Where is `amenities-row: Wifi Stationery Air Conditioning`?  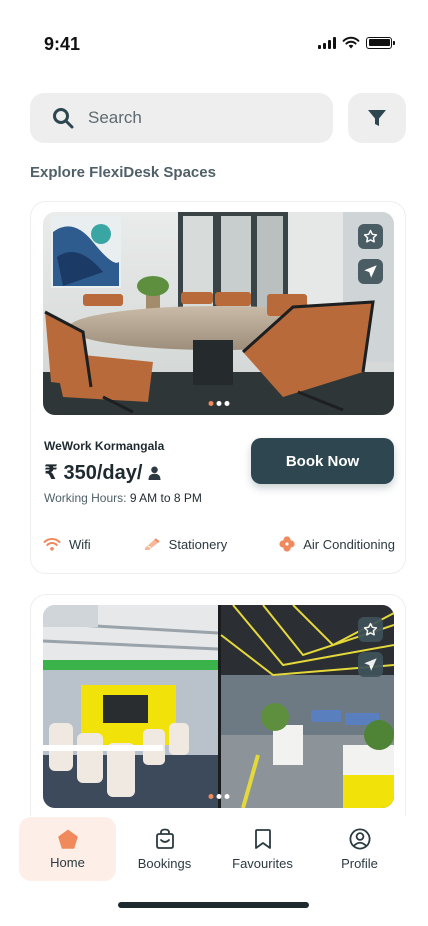
amenities-row: Wifi Stationery Air Conditioning is located at coordinates (219, 544).